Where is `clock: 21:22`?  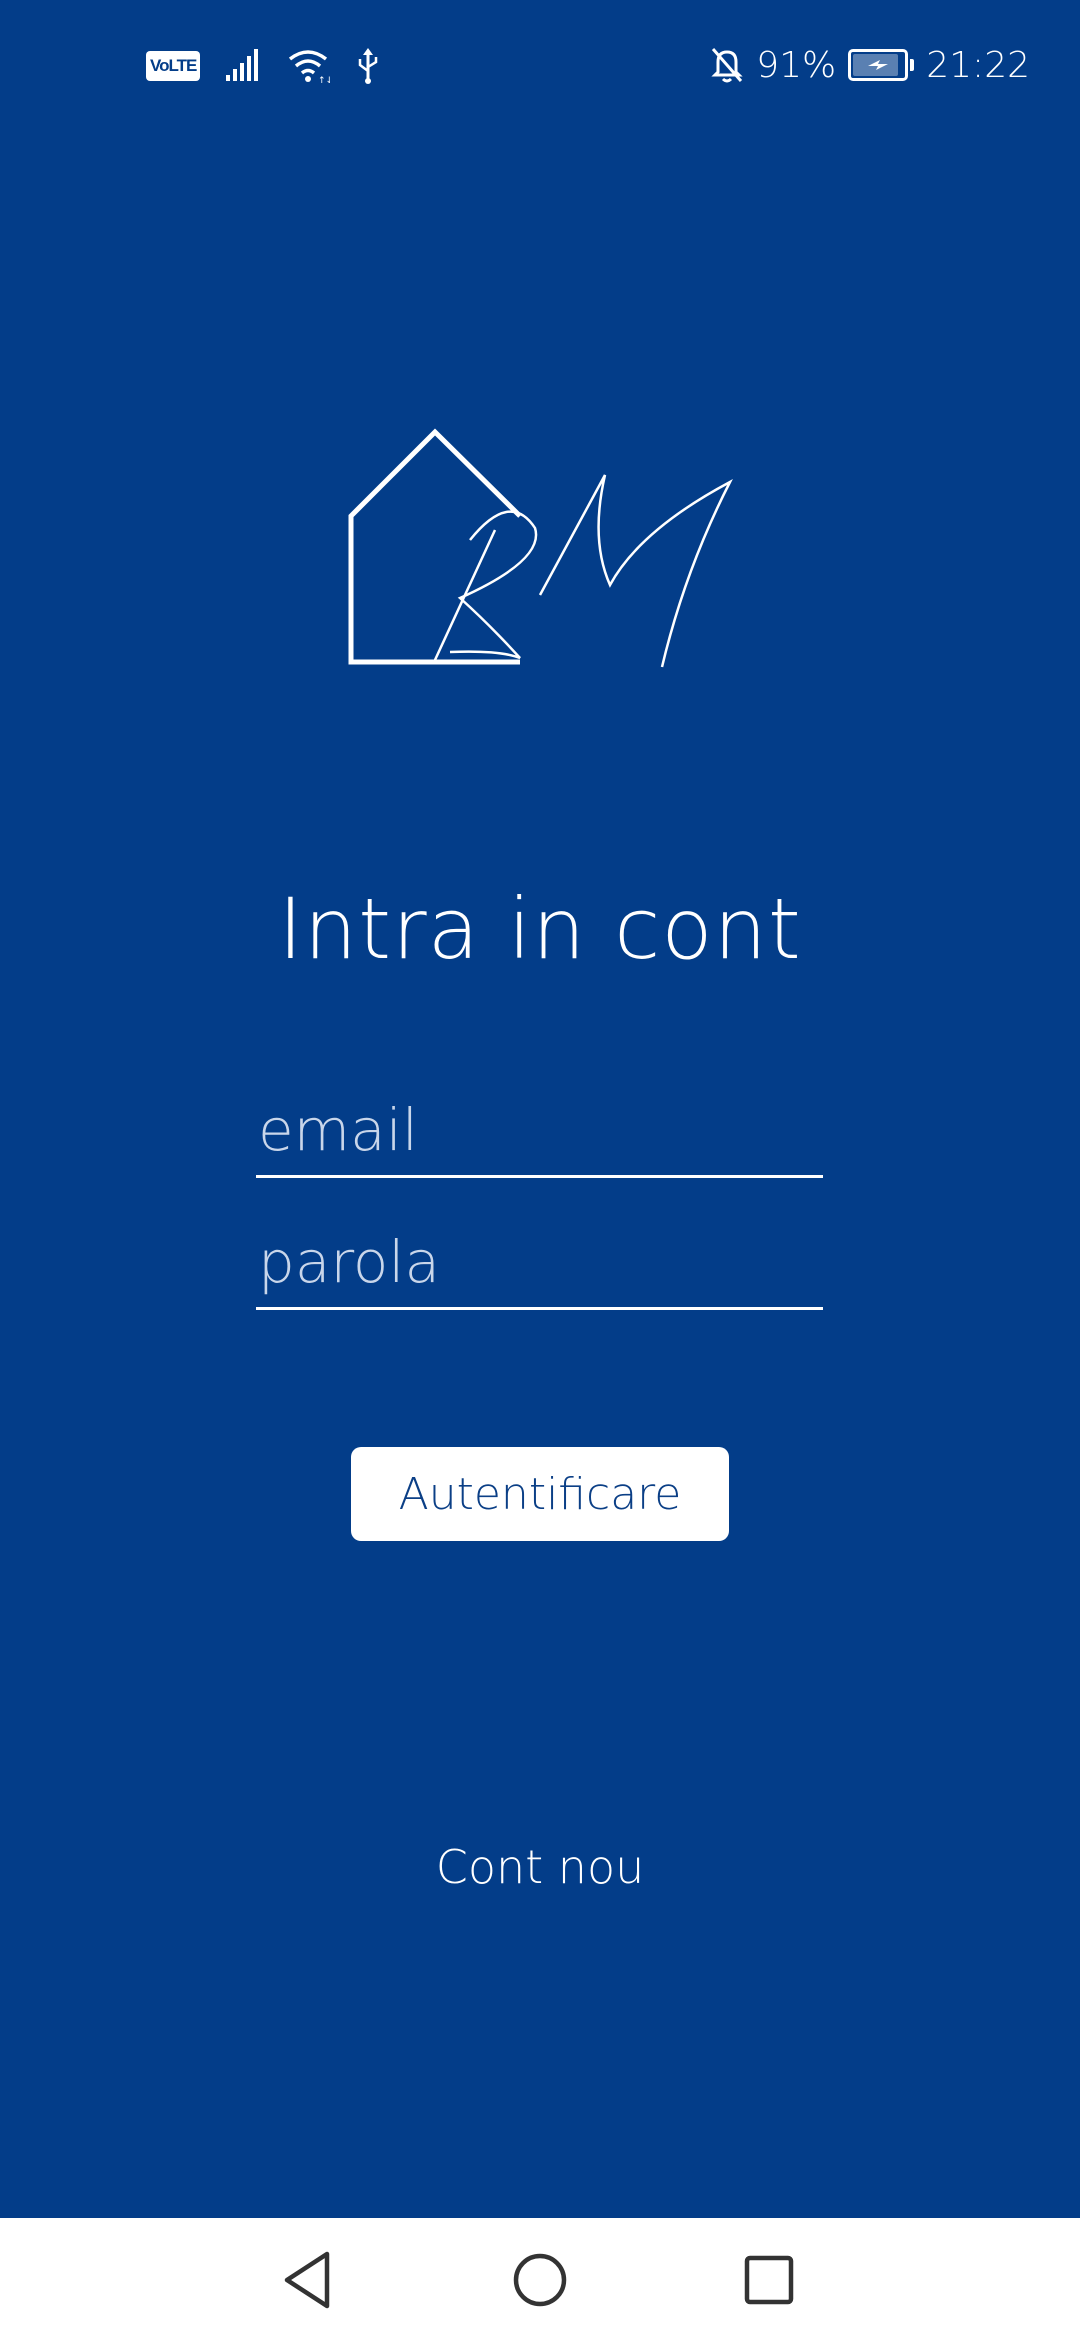 clock: 21:22 is located at coordinates (978, 65).